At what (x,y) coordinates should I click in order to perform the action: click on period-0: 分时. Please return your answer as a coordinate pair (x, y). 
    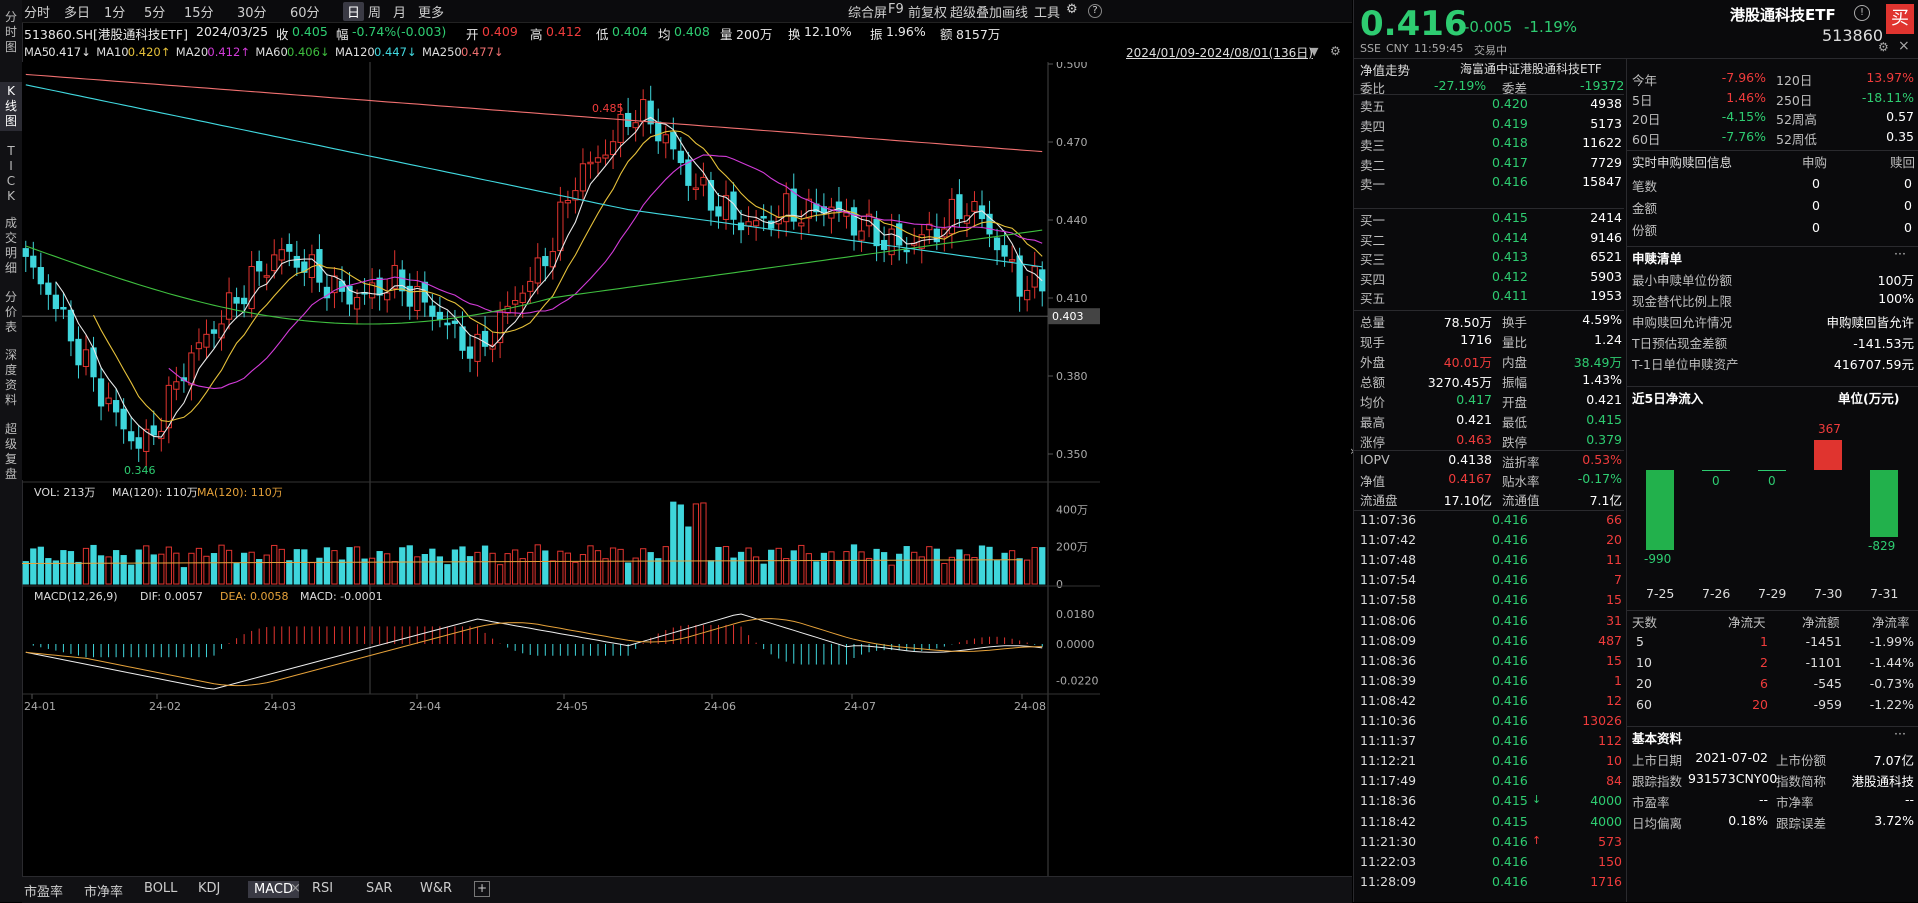
    Looking at the image, I should click on (37, 11).